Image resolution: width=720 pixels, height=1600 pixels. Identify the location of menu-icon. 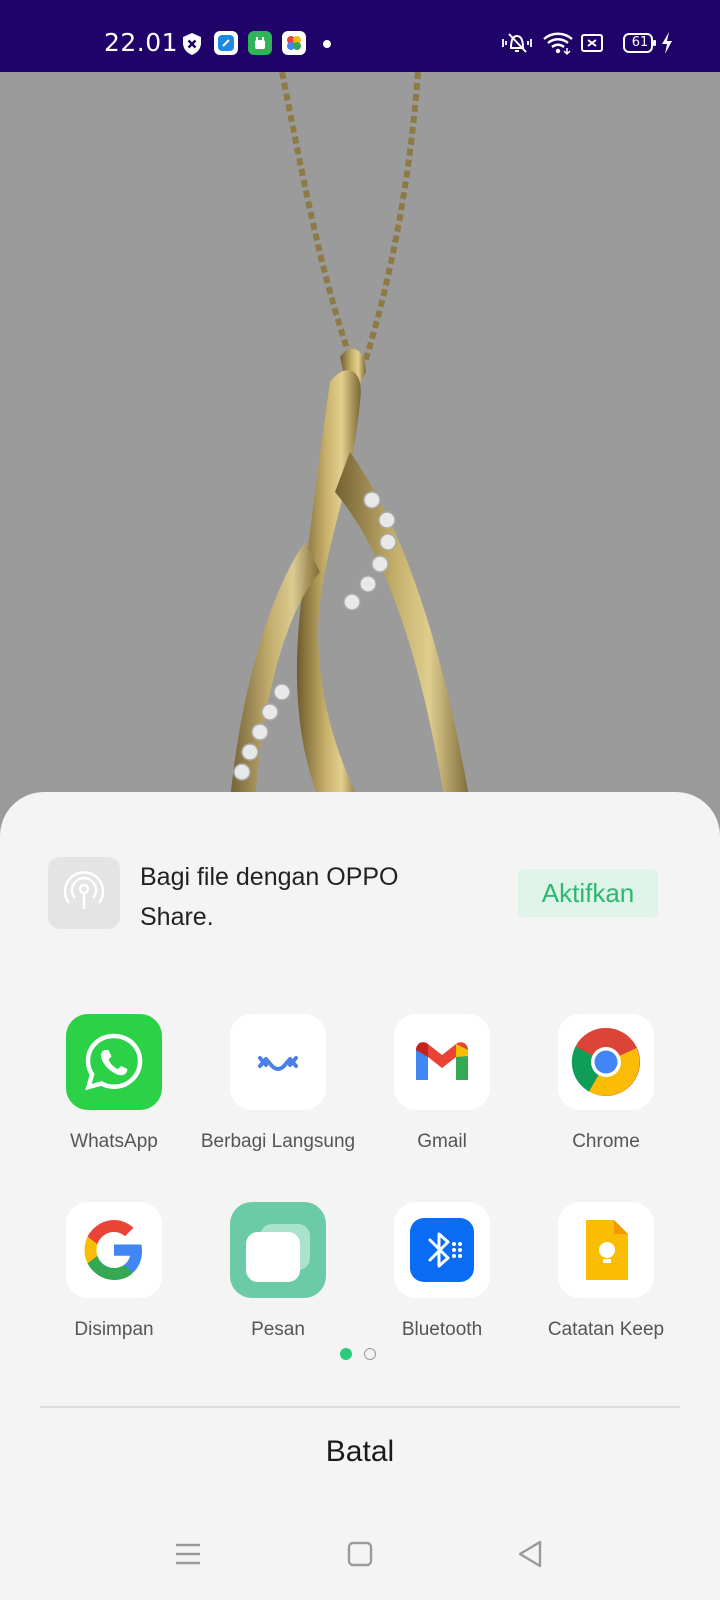
(188, 1554).